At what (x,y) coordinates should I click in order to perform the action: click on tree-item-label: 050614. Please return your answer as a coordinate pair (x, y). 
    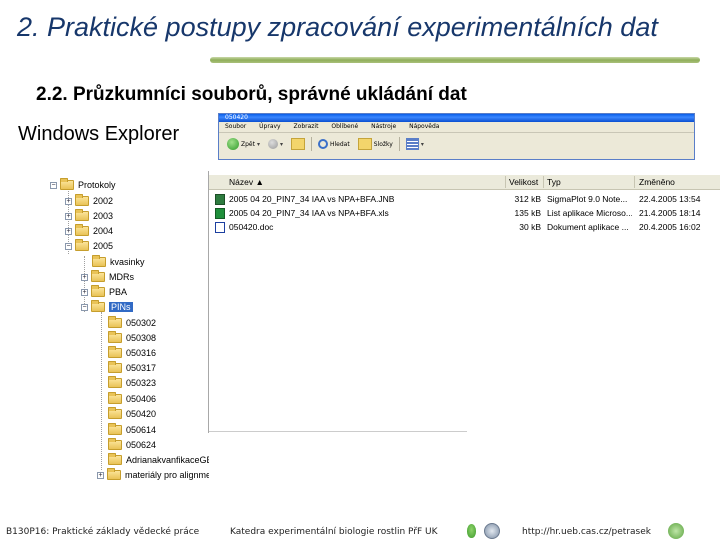
    Looking at the image, I should click on (141, 430).